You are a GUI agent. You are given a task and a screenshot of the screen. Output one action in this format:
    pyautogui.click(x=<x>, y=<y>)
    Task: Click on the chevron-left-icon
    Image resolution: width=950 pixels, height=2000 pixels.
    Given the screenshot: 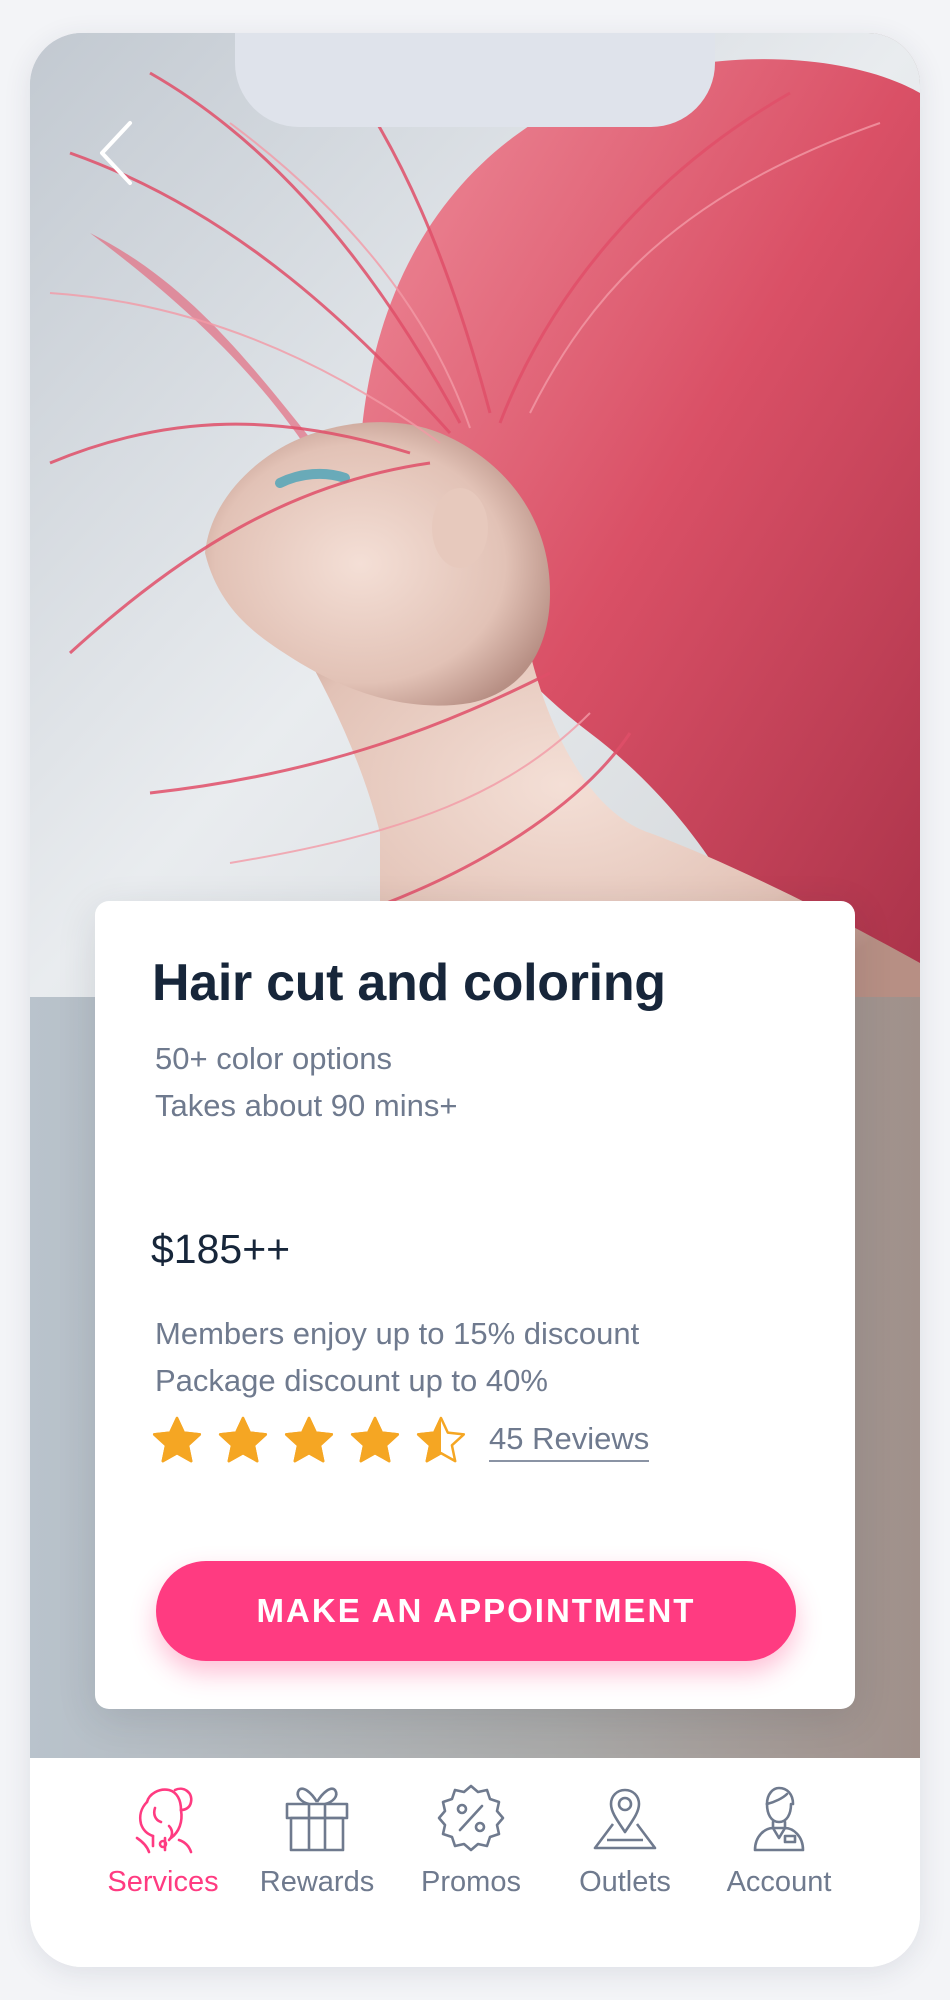 What is the action you would take?
    pyautogui.click(x=116, y=153)
    